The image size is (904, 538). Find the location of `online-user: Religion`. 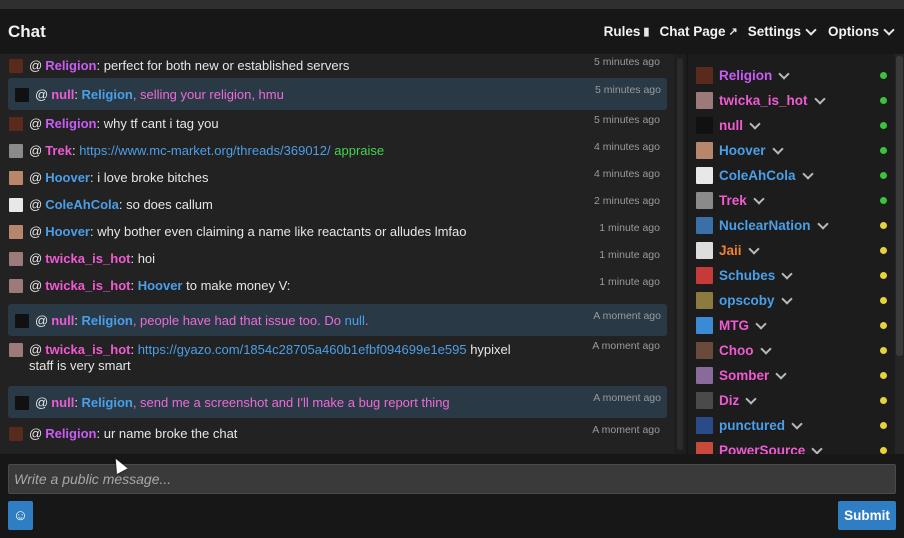

online-user: Religion is located at coordinates (791, 75).